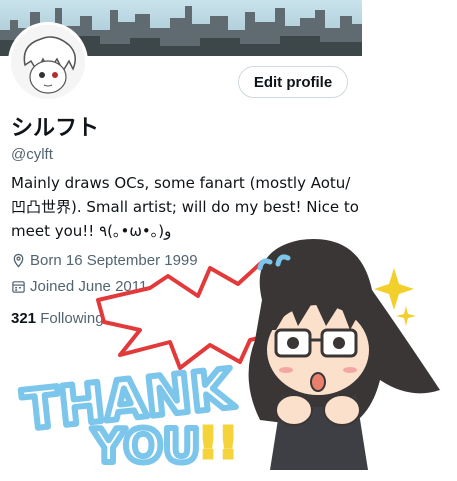  Describe the element at coordinates (18, 287) in the screenshot. I see `calendar-icon` at that location.